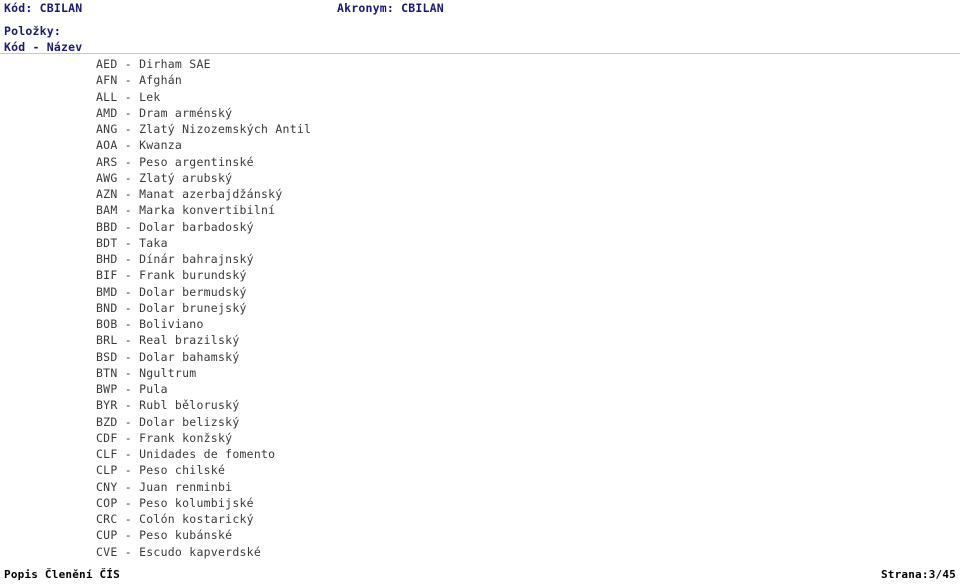 The height and width of the screenshot is (588, 960). What do you see at coordinates (153, 242) in the screenshot?
I see `item-name: Taka` at bounding box center [153, 242].